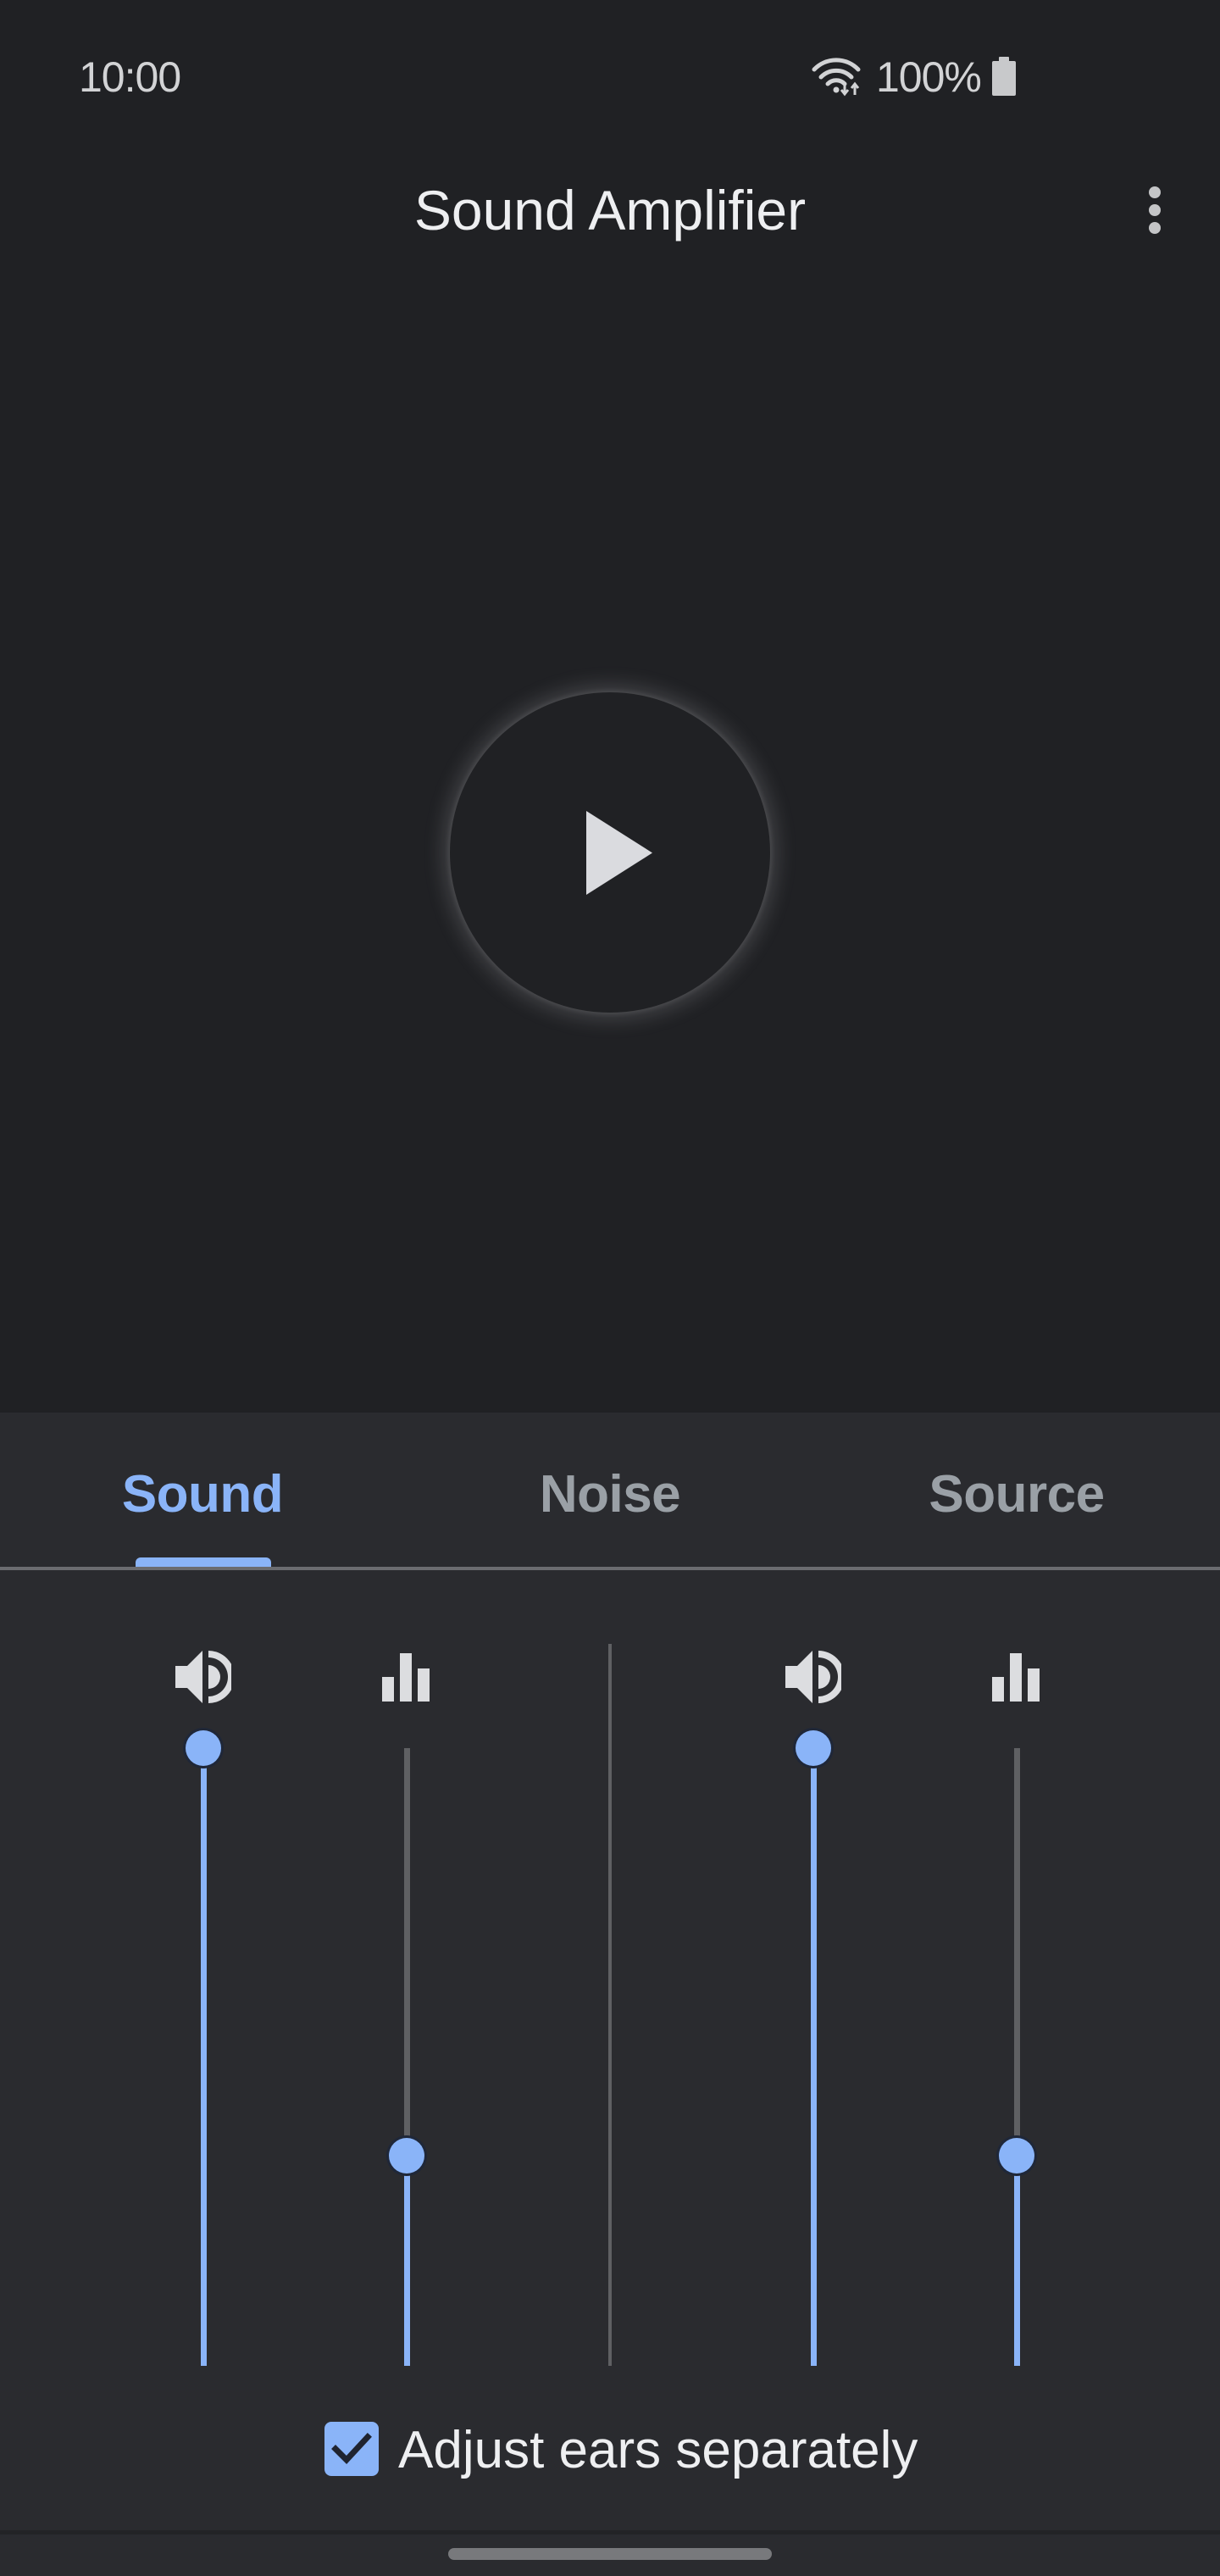 This screenshot has width=1220, height=2576. What do you see at coordinates (202, 1494) in the screenshot?
I see `tab-sound: Sound` at bounding box center [202, 1494].